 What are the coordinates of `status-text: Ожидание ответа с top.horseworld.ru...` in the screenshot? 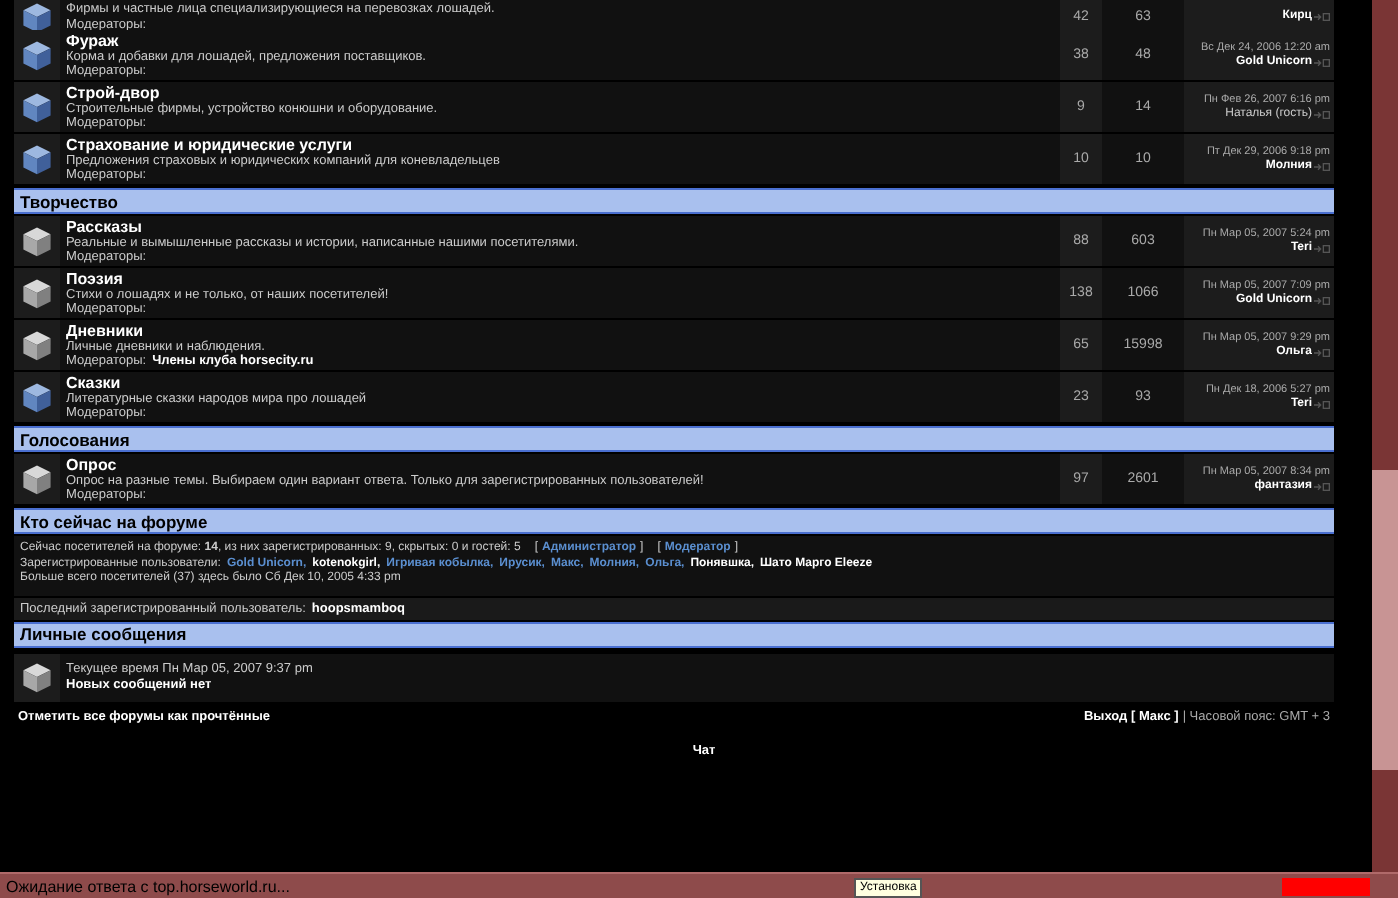 It's located at (148, 886).